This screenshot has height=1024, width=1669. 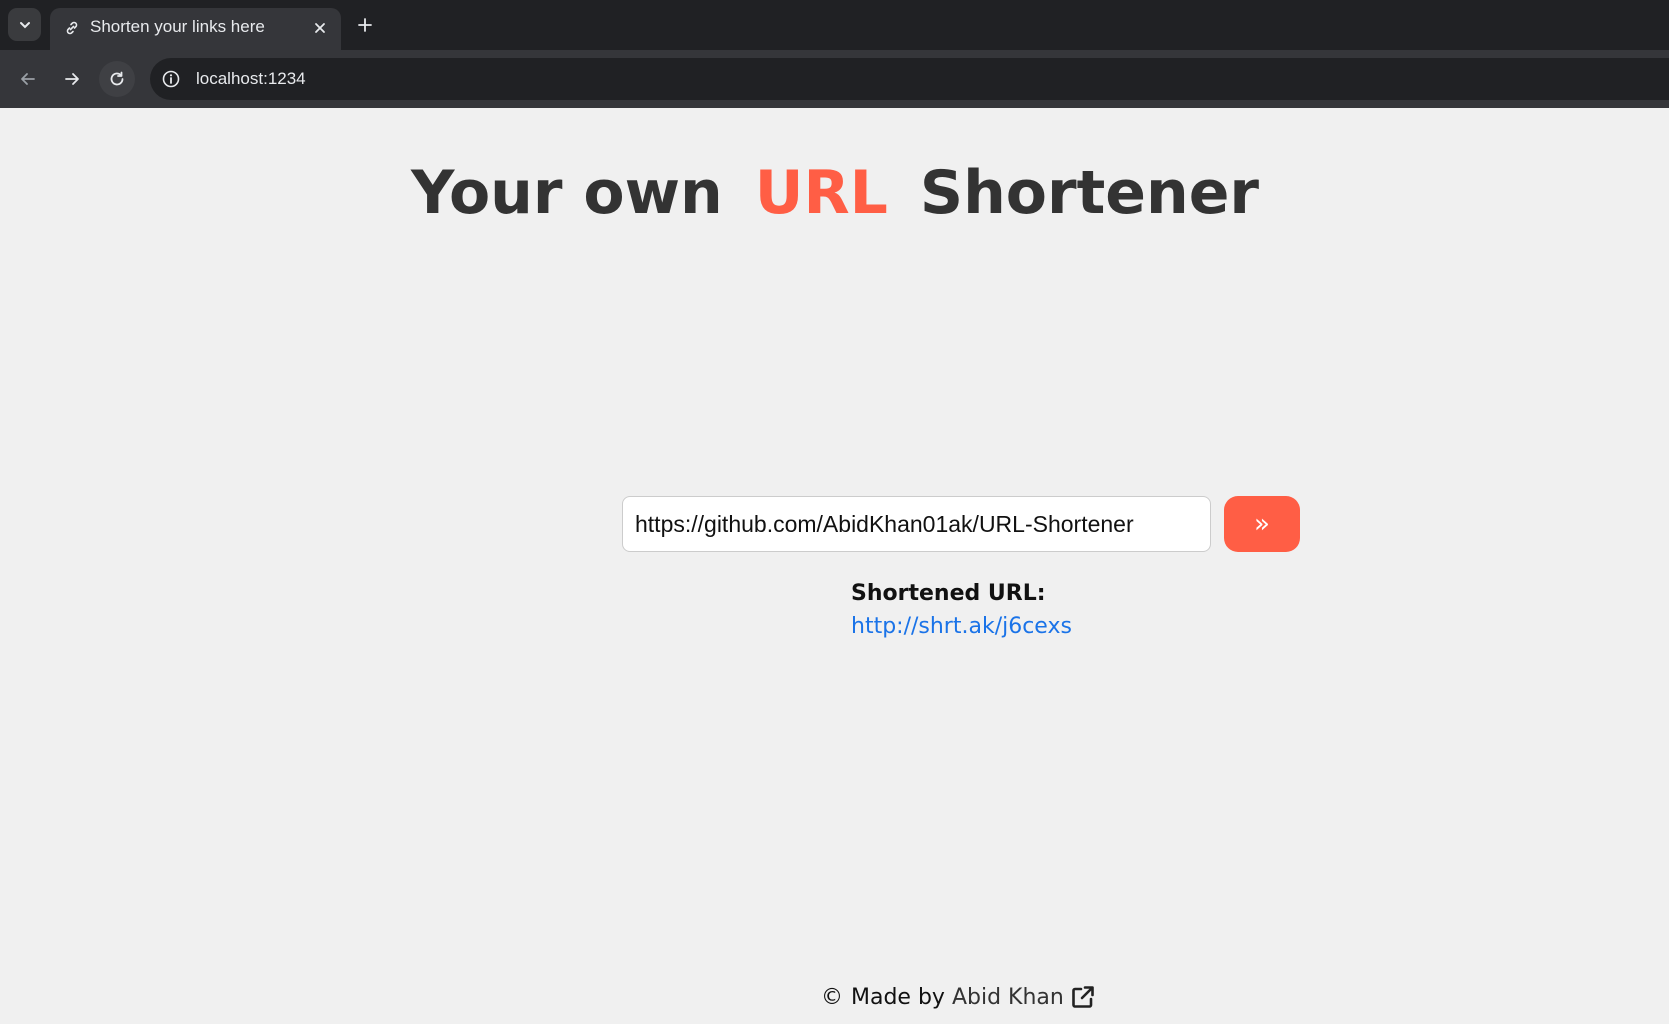 What do you see at coordinates (961, 627) in the screenshot?
I see `shortened-url-link: http://shrt.ak/j6cexs` at bounding box center [961, 627].